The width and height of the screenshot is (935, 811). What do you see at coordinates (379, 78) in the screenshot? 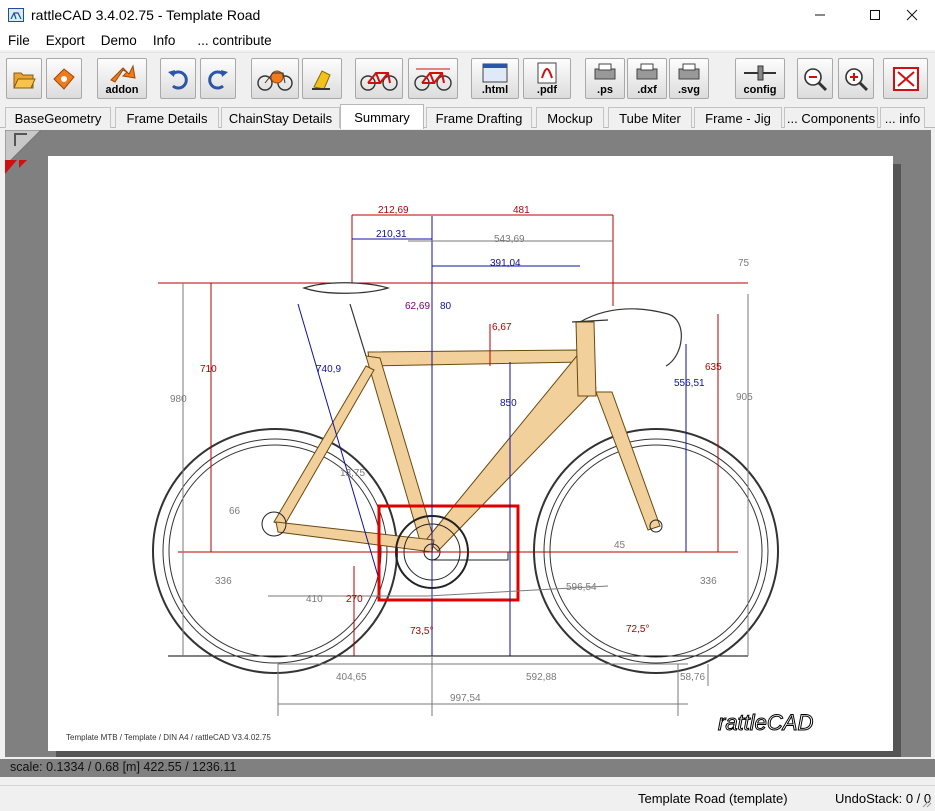
I see `bike-red-button` at bounding box center [379, 78].